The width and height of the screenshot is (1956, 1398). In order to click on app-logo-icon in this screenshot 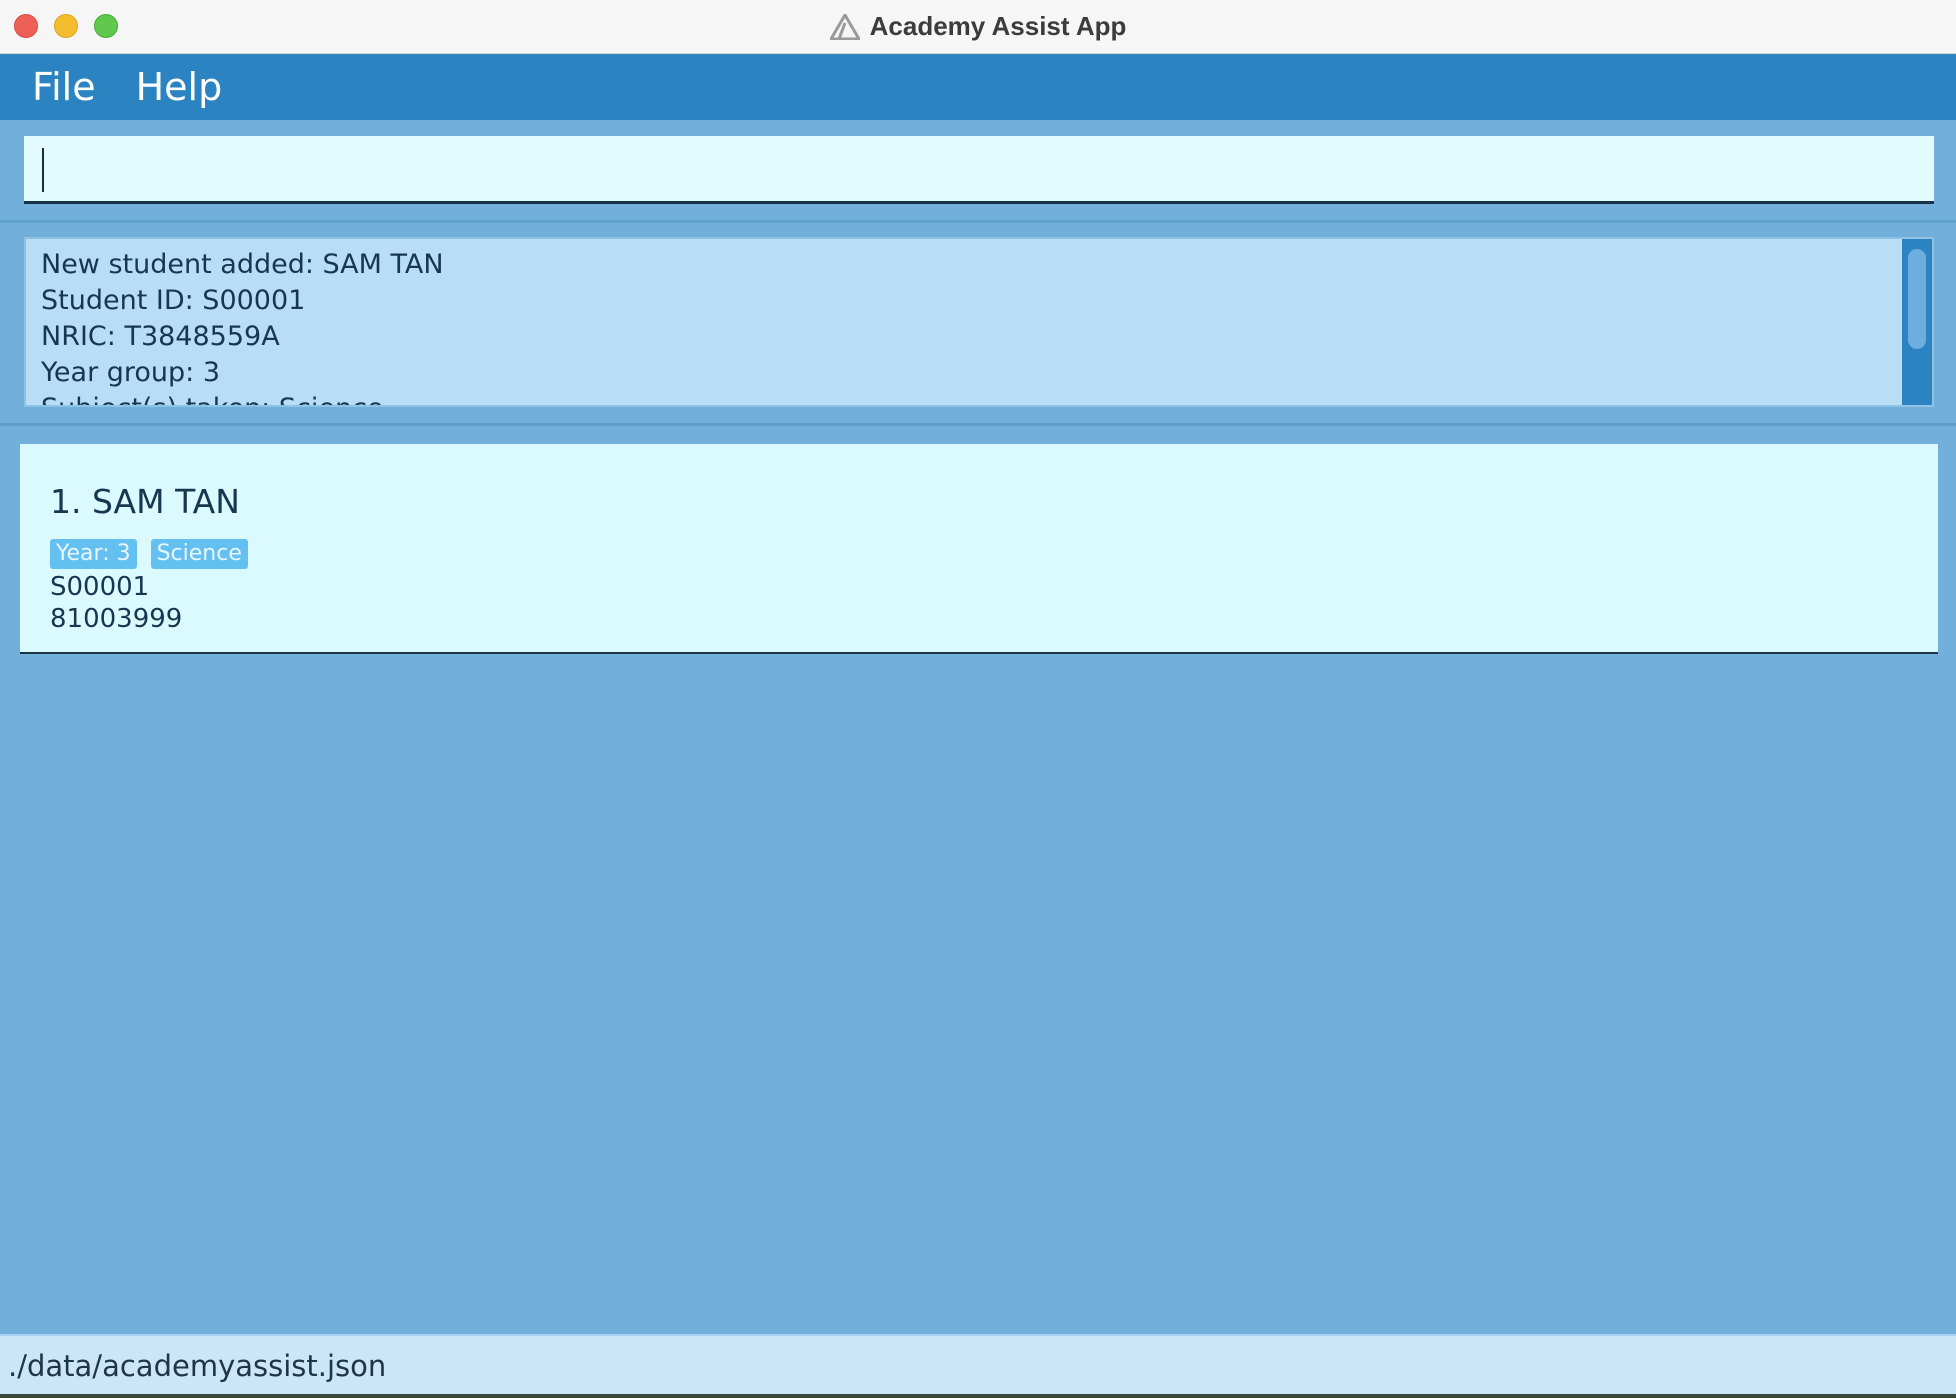, I will do `click(844, 26)`.